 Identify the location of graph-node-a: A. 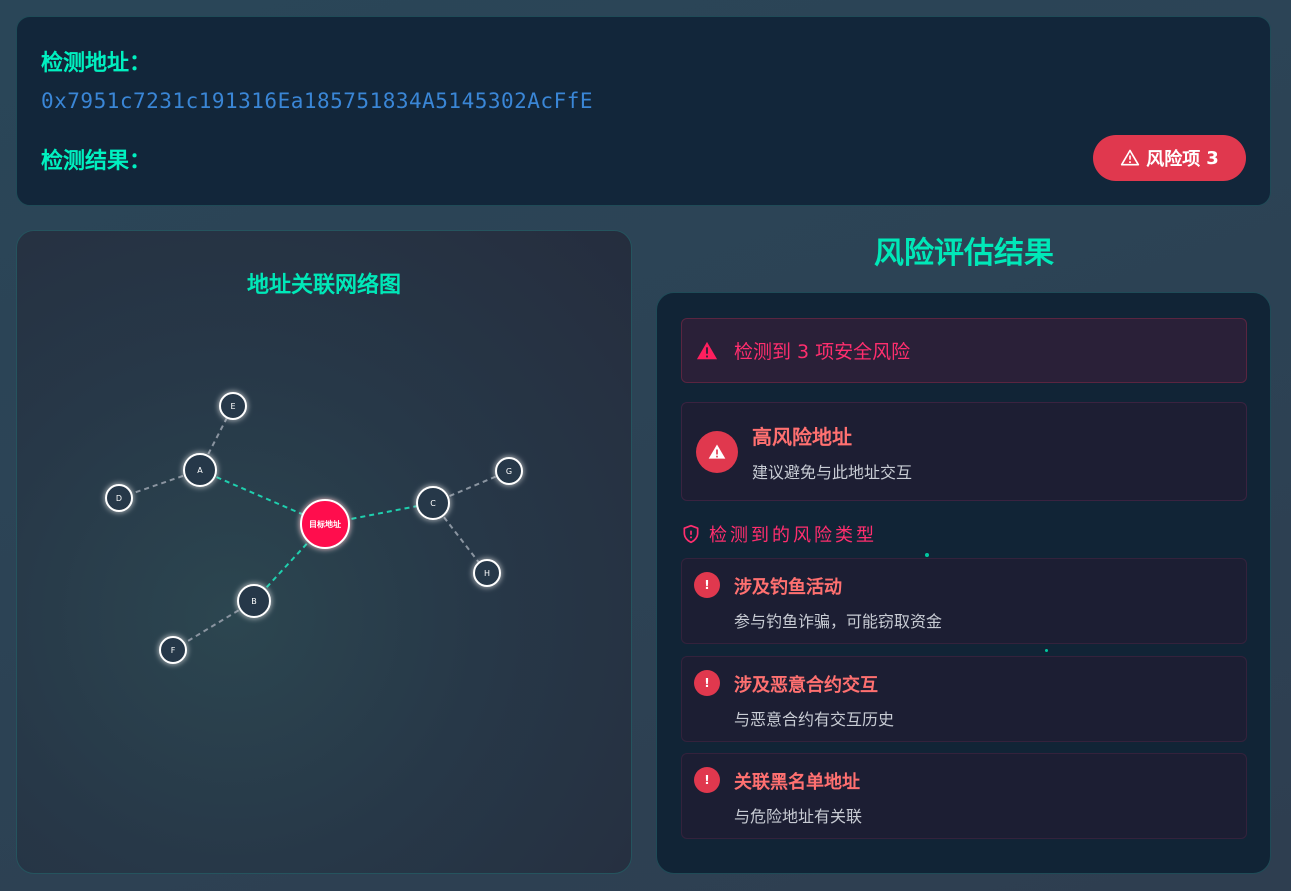
(200, 470).